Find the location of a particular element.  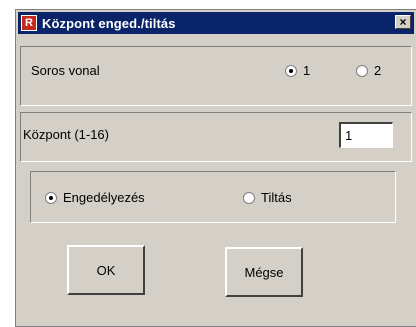

cancel-button: Mégse is located at coordinates (264, 272).